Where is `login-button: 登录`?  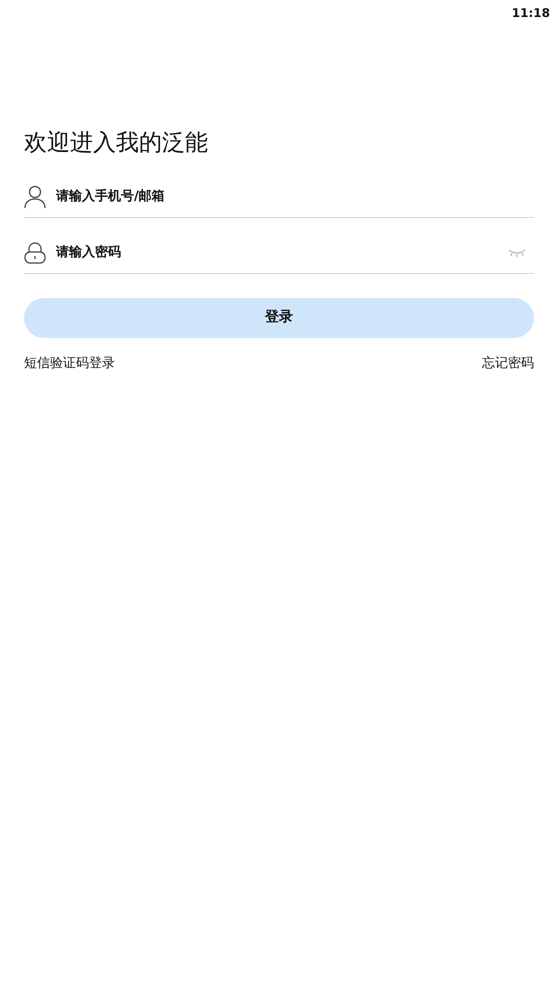
login-button: 登录 is located at coordinates (279, 318).